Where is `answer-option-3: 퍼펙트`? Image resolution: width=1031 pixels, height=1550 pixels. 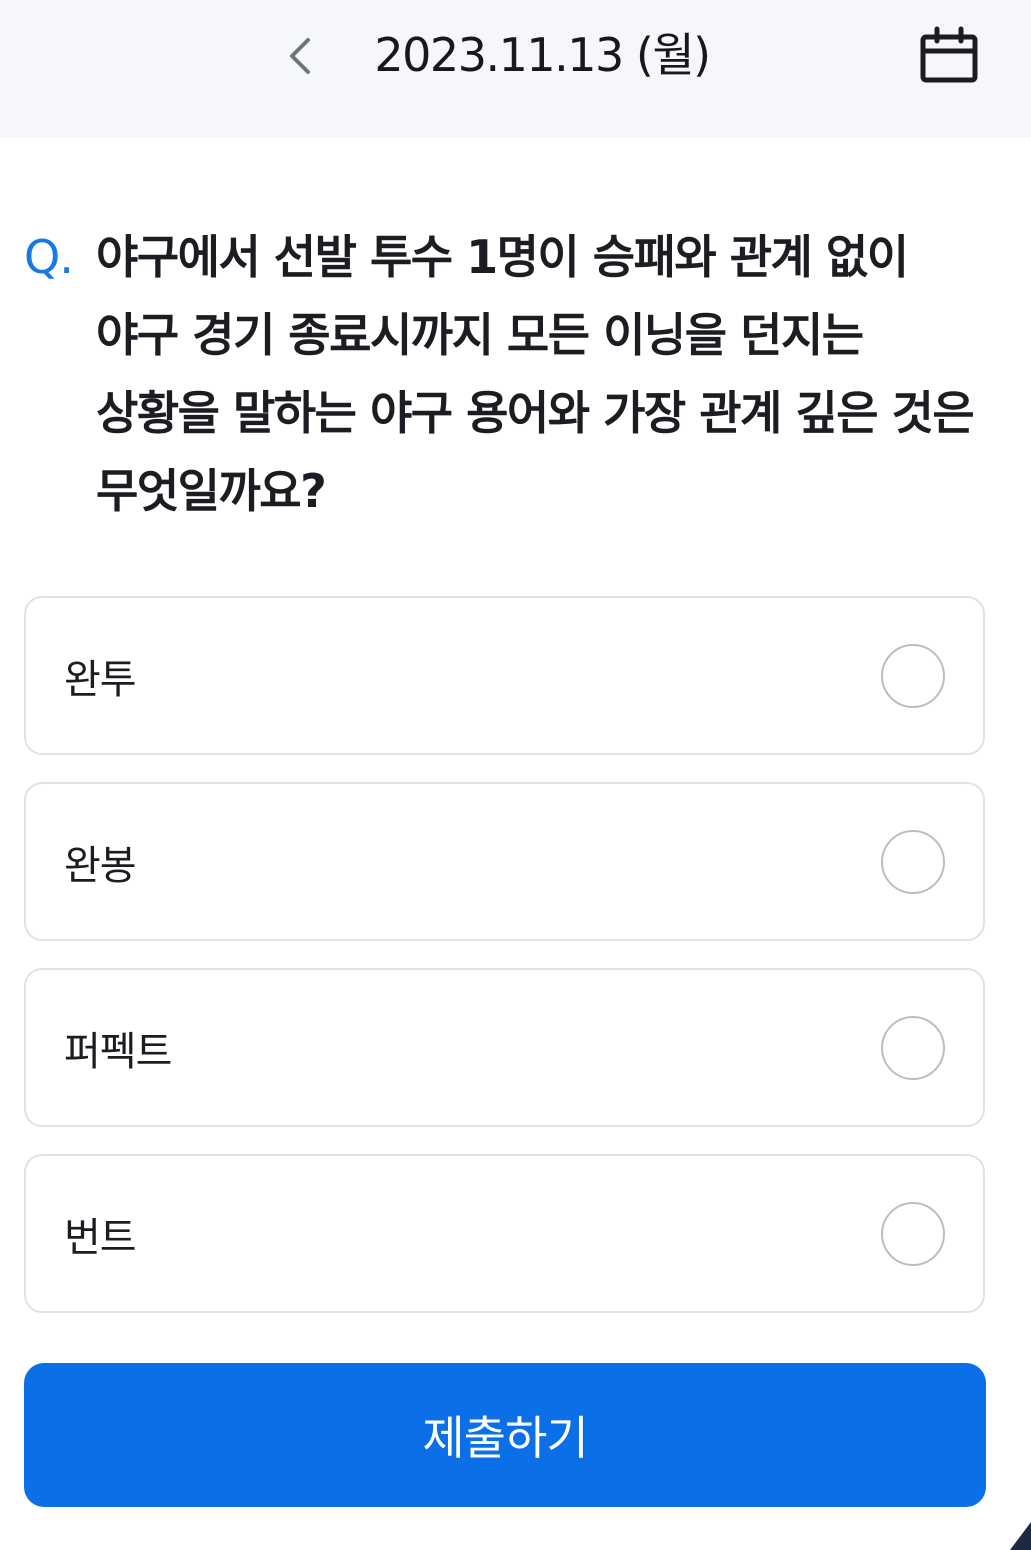 answer-option-3: 퍼펙트 is located at coordinates (504, 1047).